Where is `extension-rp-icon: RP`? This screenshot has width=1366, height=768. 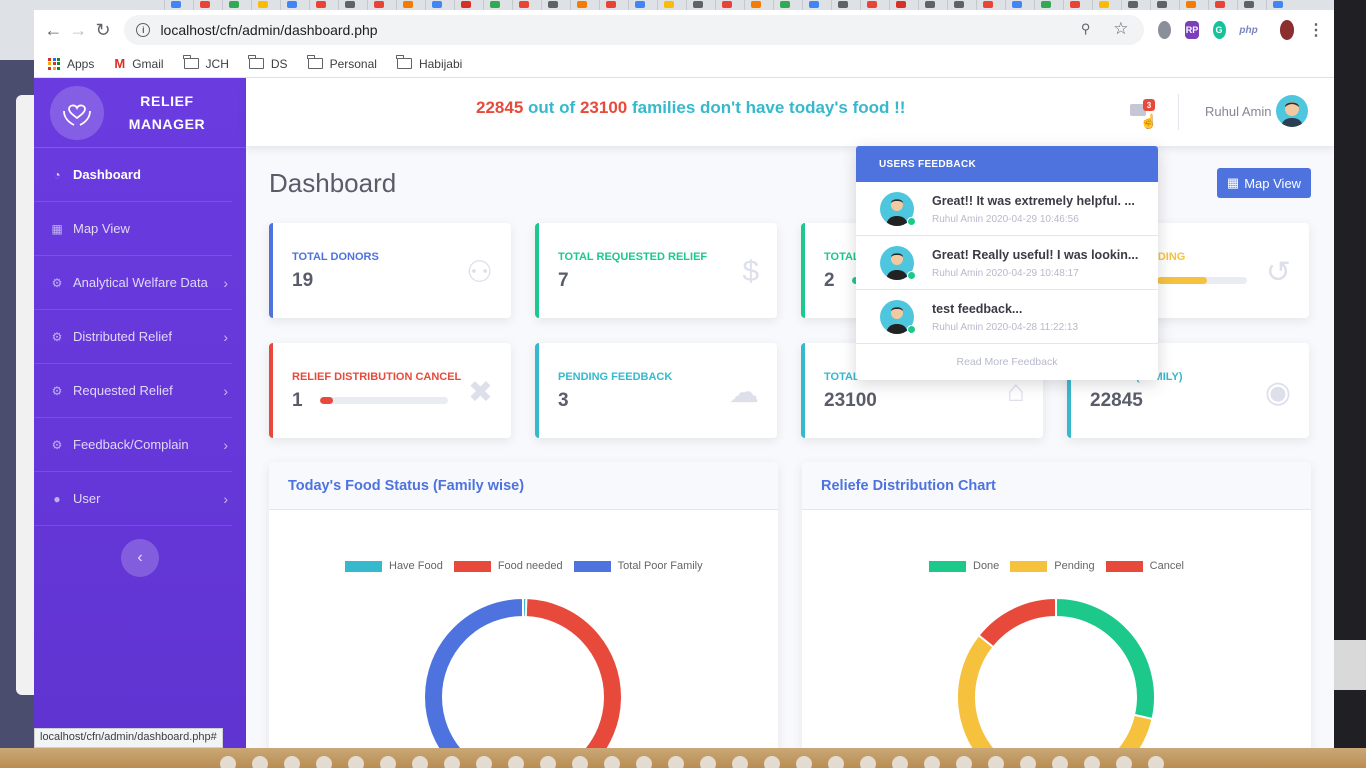 extension-rp-icon: RP is located at coordinates (1192, 30).